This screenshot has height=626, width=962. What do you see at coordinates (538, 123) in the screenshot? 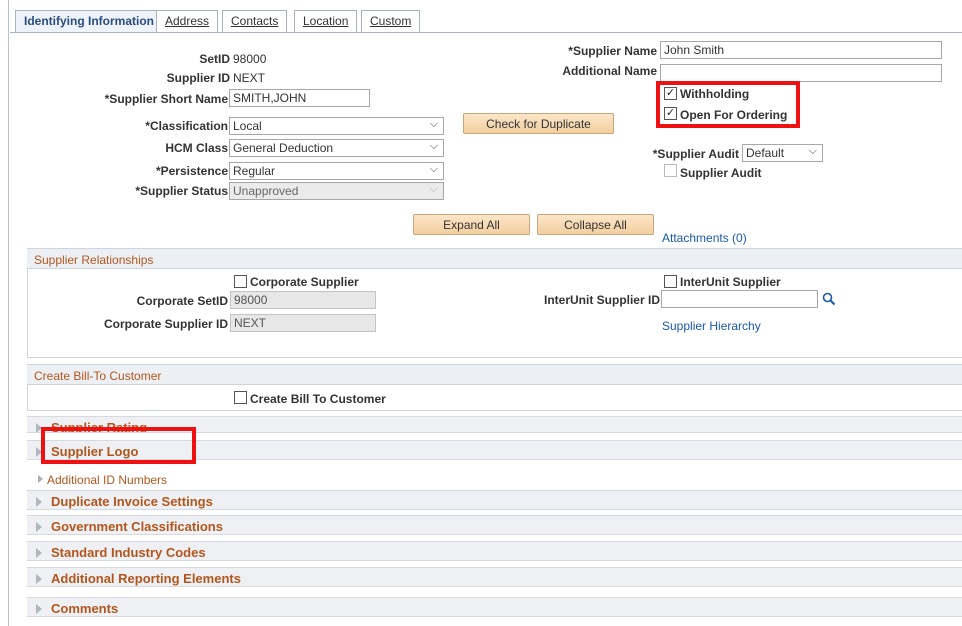
I see `check-for-duplicate-button: Check for Duplicate` at bounding box center [538, 123].